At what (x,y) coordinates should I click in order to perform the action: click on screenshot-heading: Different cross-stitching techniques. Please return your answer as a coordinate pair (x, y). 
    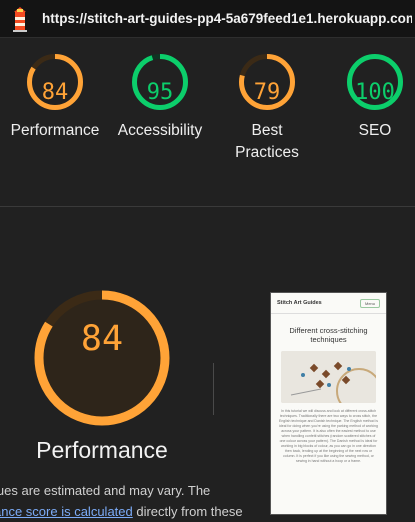
    Looking at the image, I should click on (328, 335).